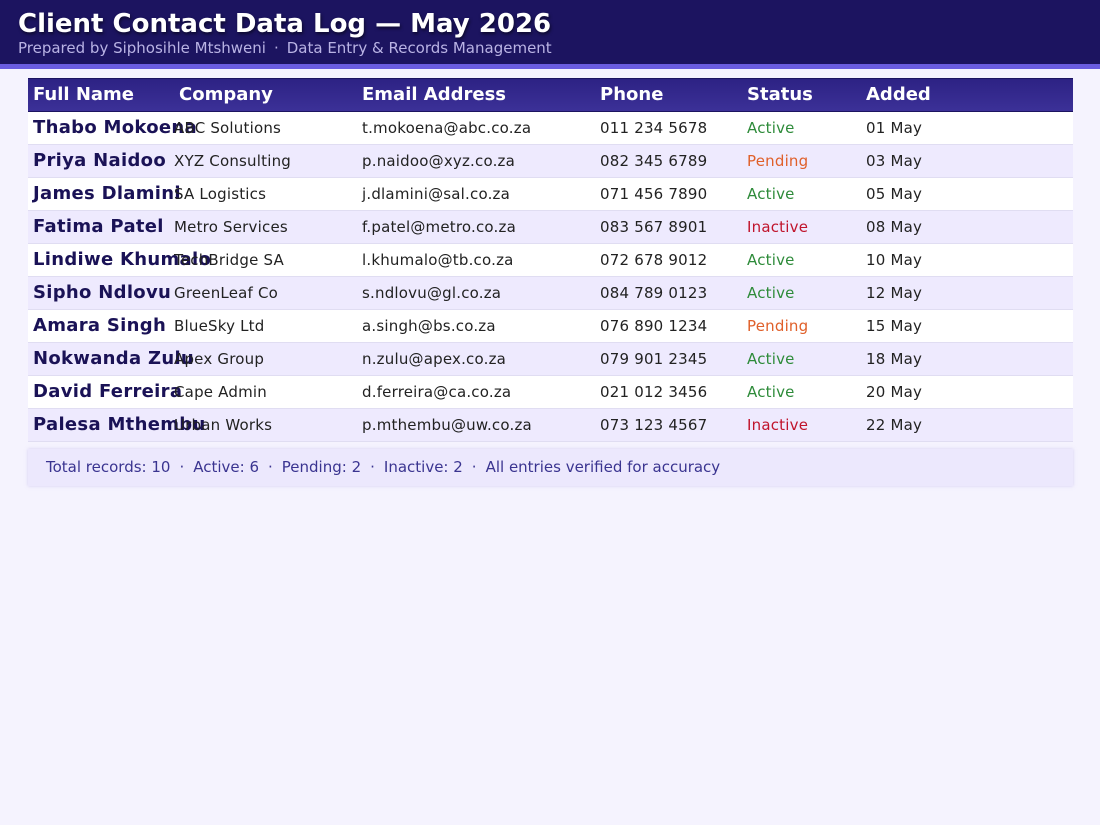 The width and height of the screenshot is (1100, 825). What do you see at coordinates (114, 358) in the screenshot?
I see `cell-name: Nokwanda Zulu` at bounding box center [114, 358].